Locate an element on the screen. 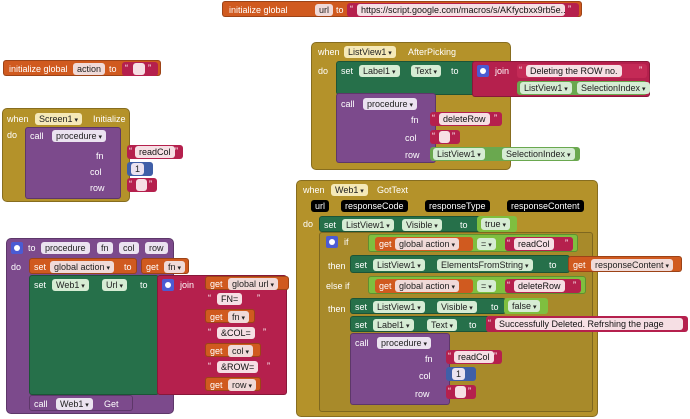 Image resolution: width=690 pixels, height=419 pixels. get-row-param-block: get row is located at coordinates (233, 384).